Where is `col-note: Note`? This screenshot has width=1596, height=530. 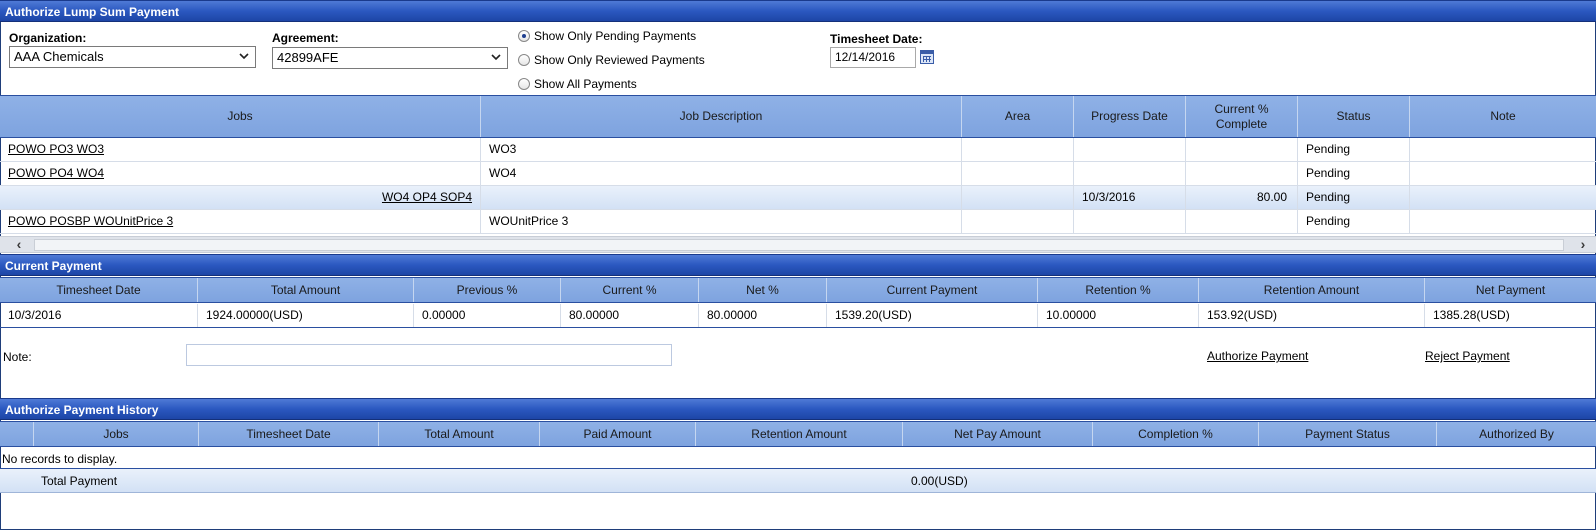 col-note: Note is located at coordinates (1503, 116).